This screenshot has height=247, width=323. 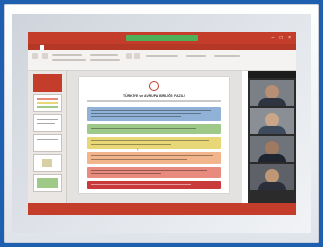 What do you see at coordinates (272, 74) in the screenshot?
I see `video-call-toolbar` at bounding box center [272, 74].